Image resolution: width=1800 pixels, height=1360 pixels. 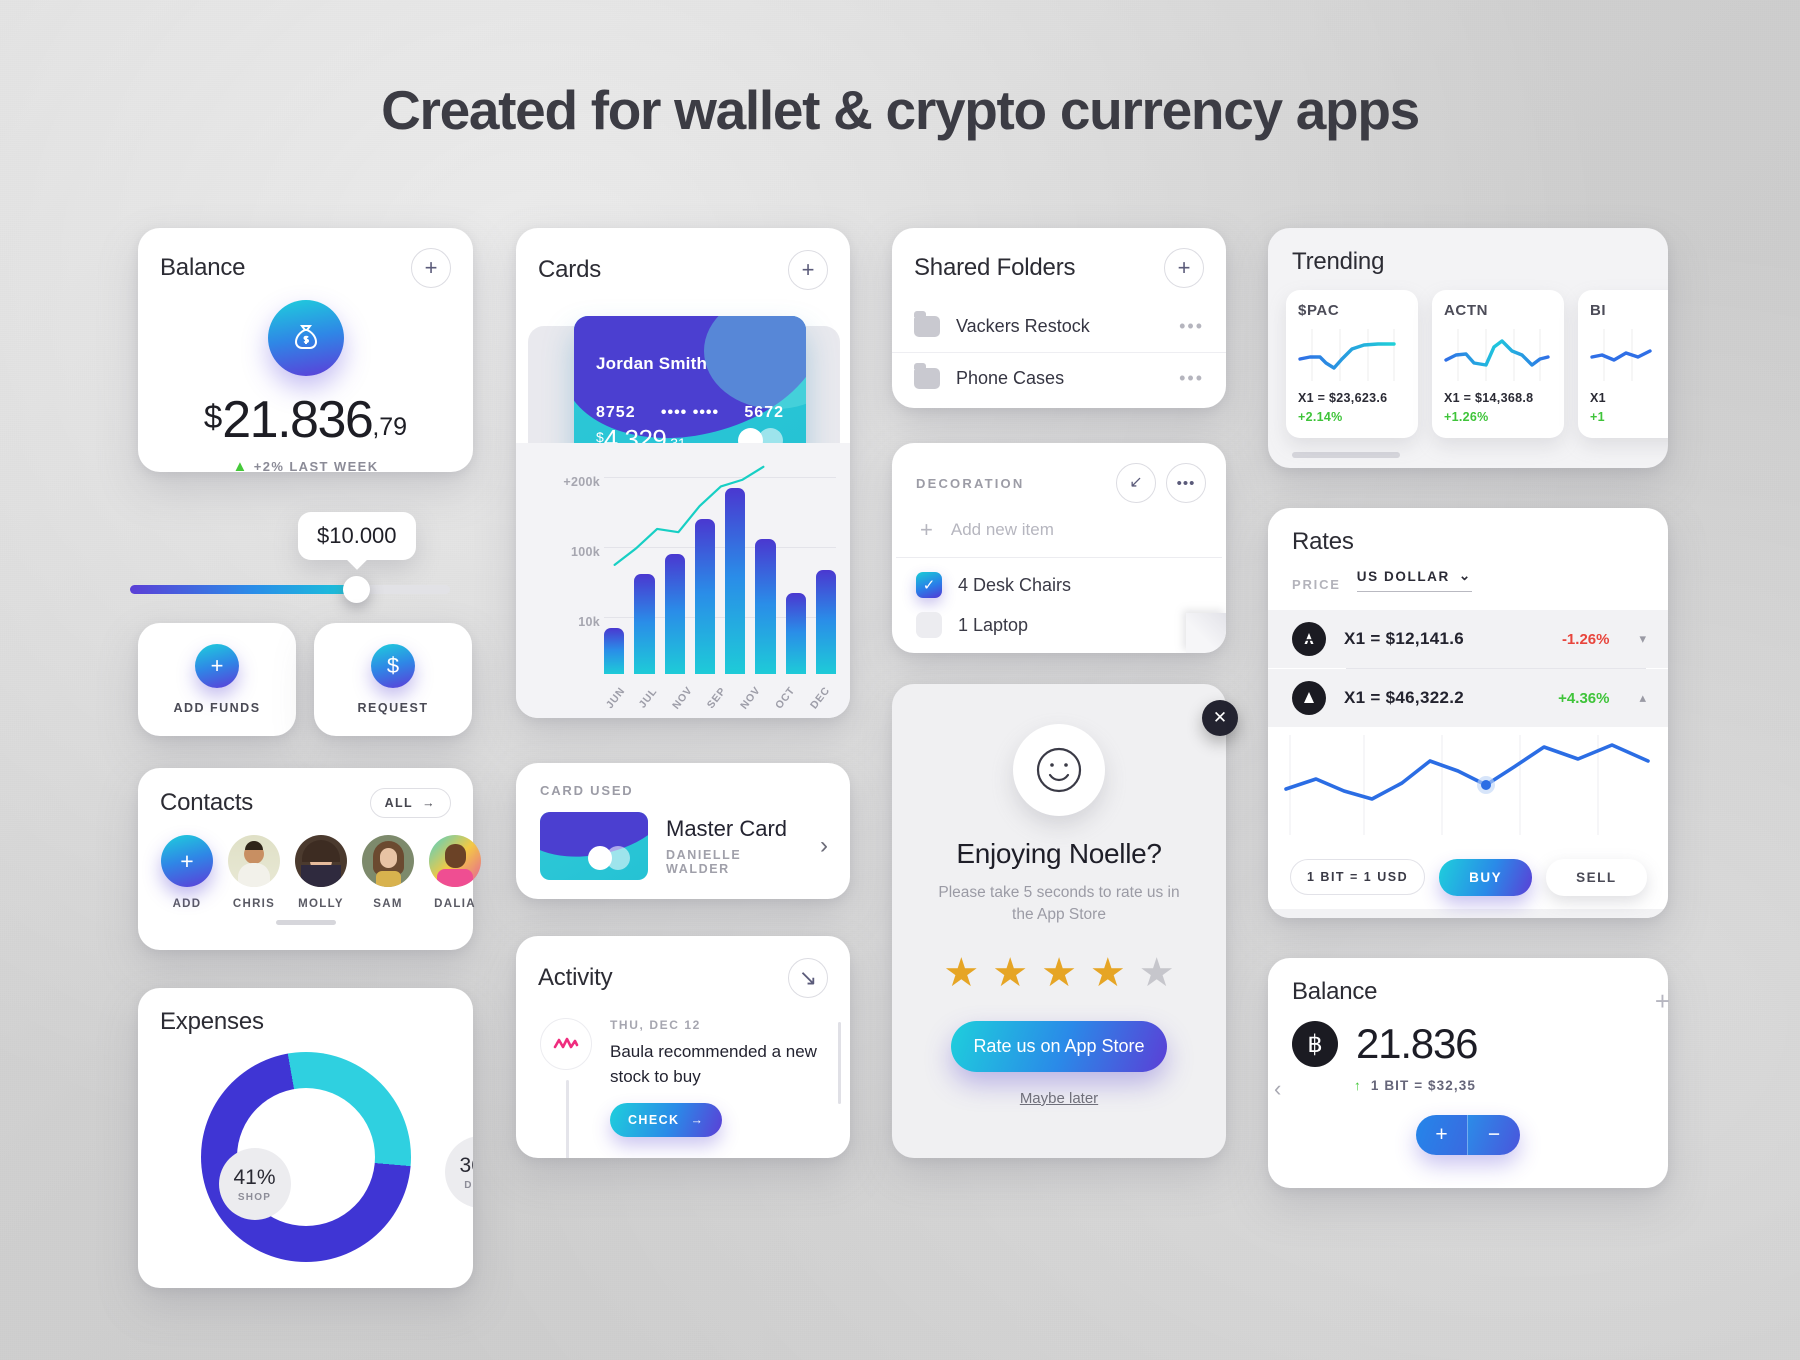 I want to click on trending-scrollbar, so click(x=1346, y=455).